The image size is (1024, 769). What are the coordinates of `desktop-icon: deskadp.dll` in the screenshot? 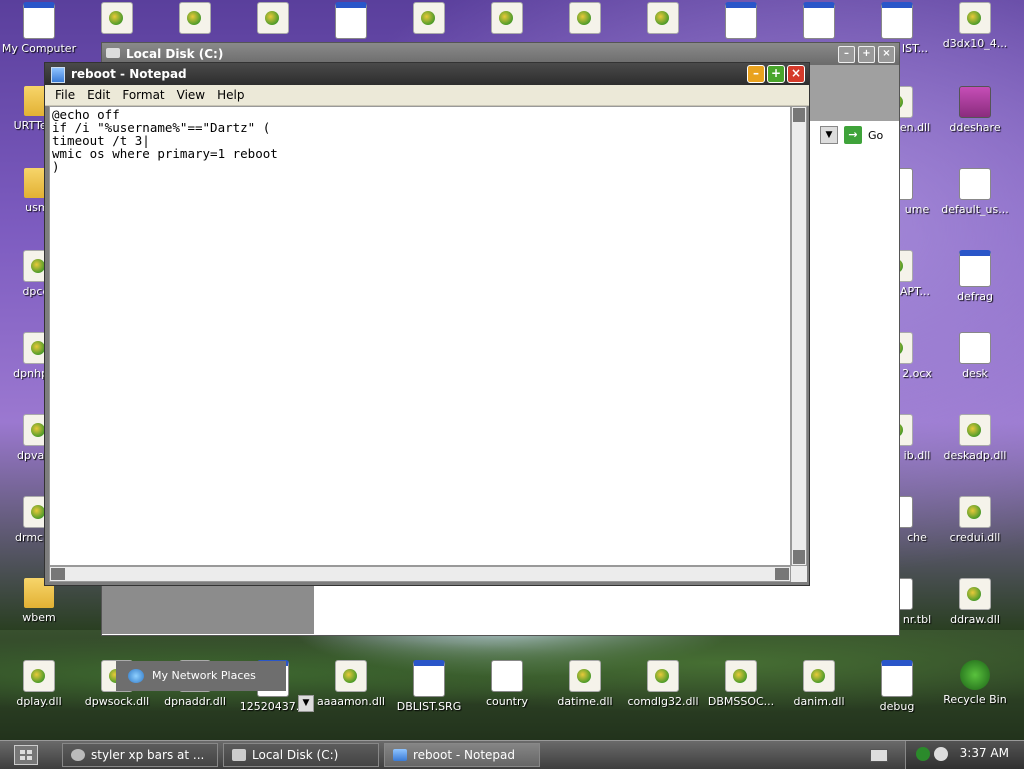 It's located at (975, 438).